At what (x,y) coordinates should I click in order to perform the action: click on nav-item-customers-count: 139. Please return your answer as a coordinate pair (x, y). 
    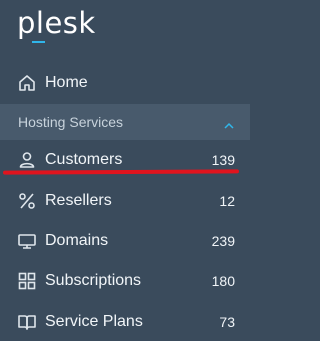
    Looking at the image, I should click on (223, 160).